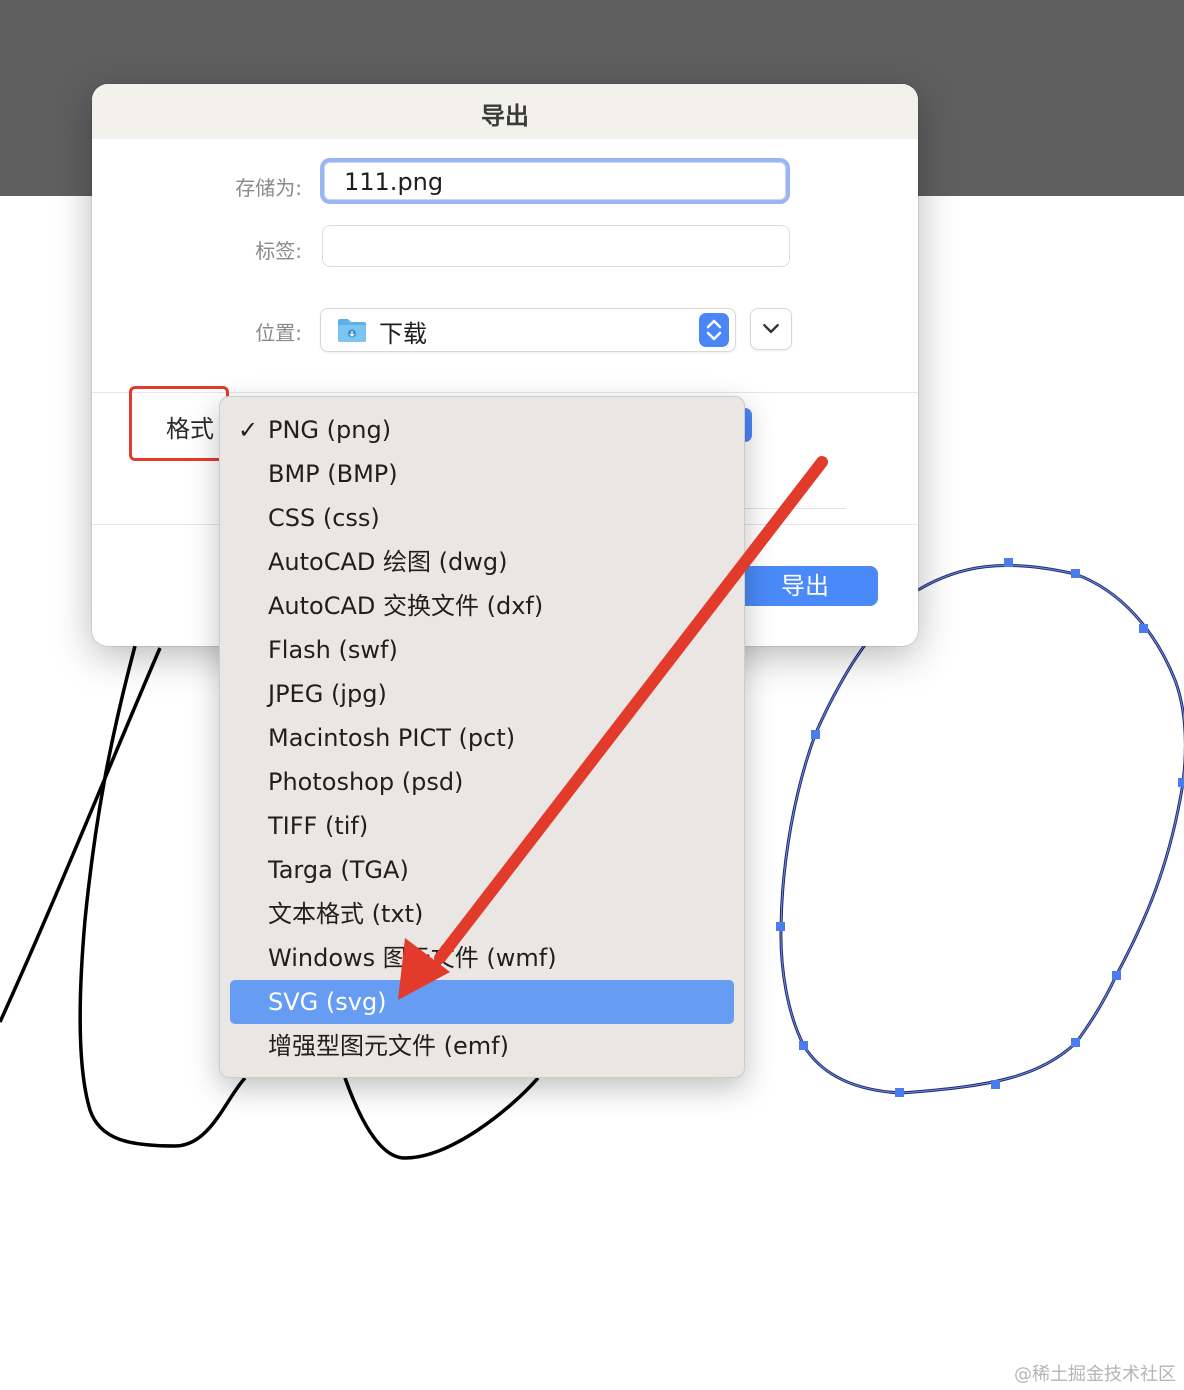  What do you see at coordinates (482, 430) in the screenshot?
I see `menu-item-png: ✓ PNG (png)` at bounding box center [482, 430].